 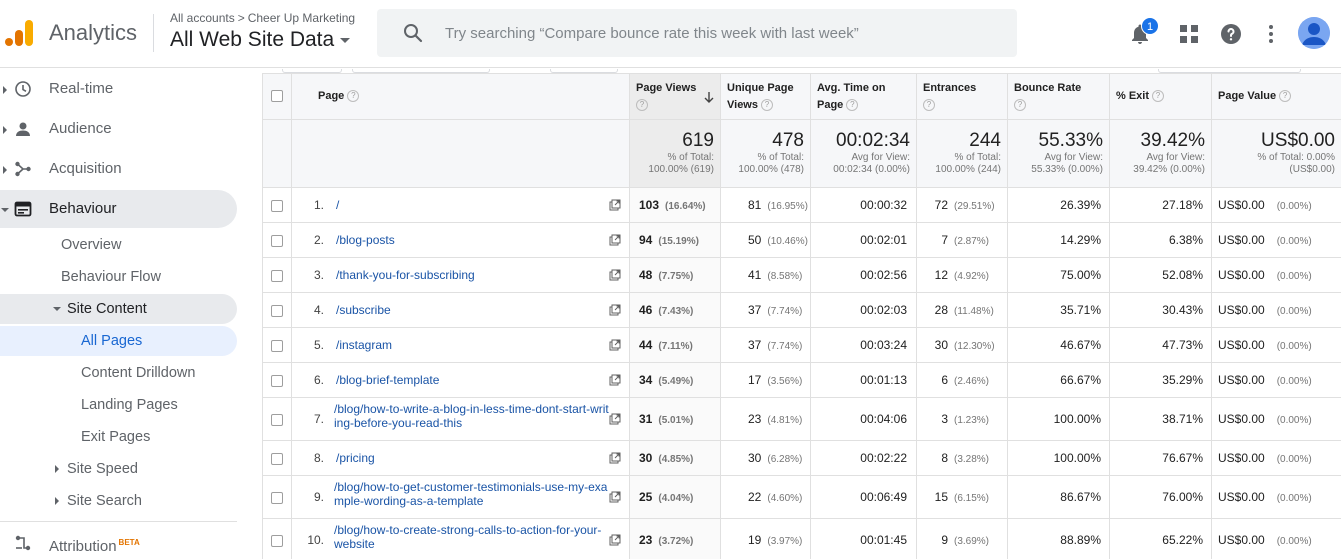 I want to click on breadcrumb: All accounts > Cheer Up Marketing, so click(x=262, y=18).